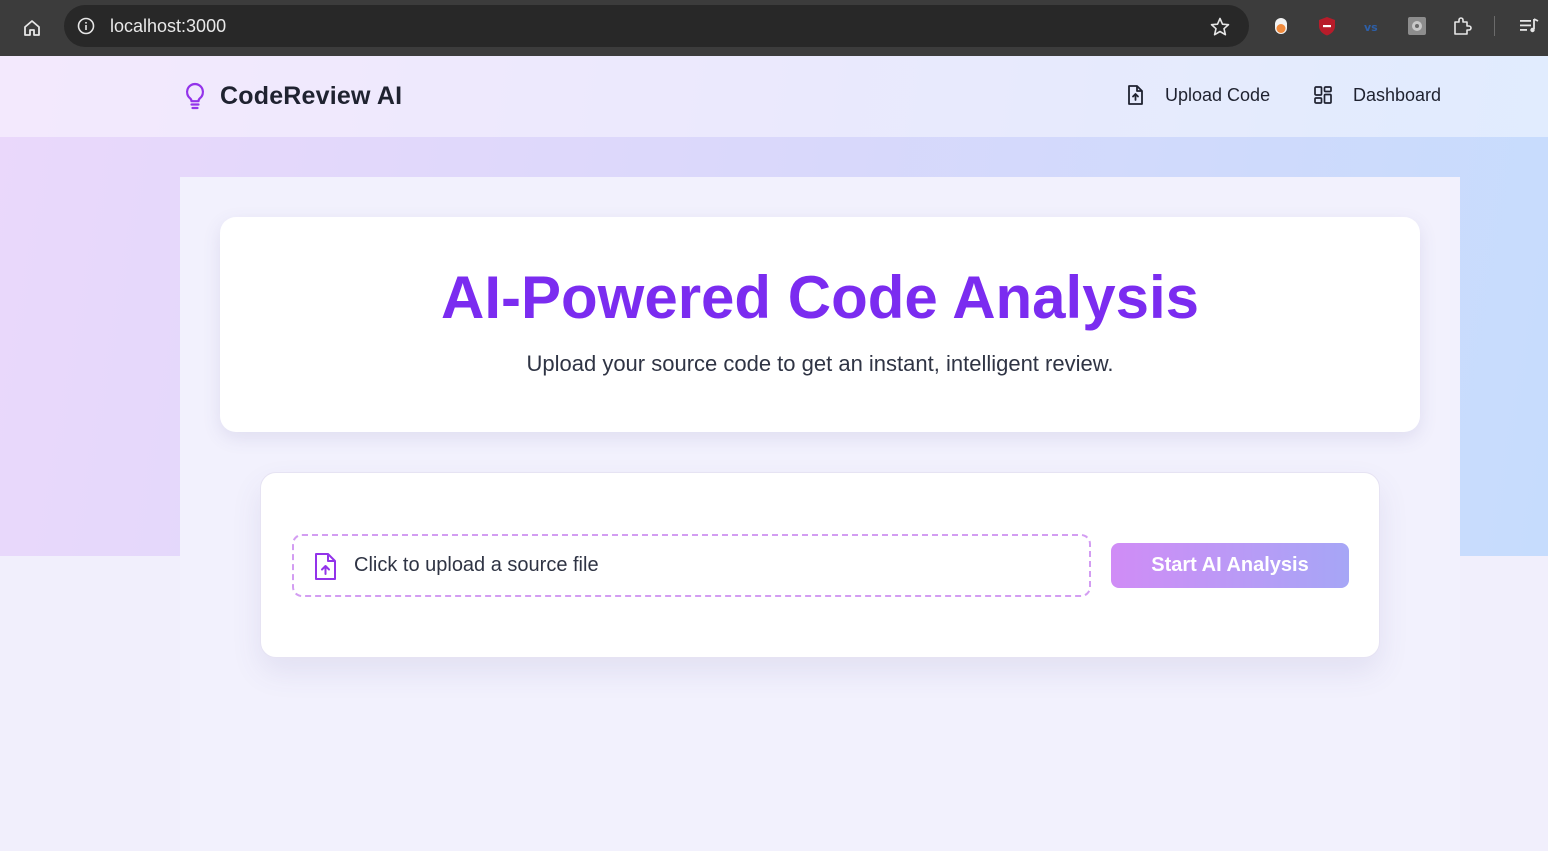  Describe the element at coordinates (32, 28) in the screenshot. I see `home-icon` at that location.